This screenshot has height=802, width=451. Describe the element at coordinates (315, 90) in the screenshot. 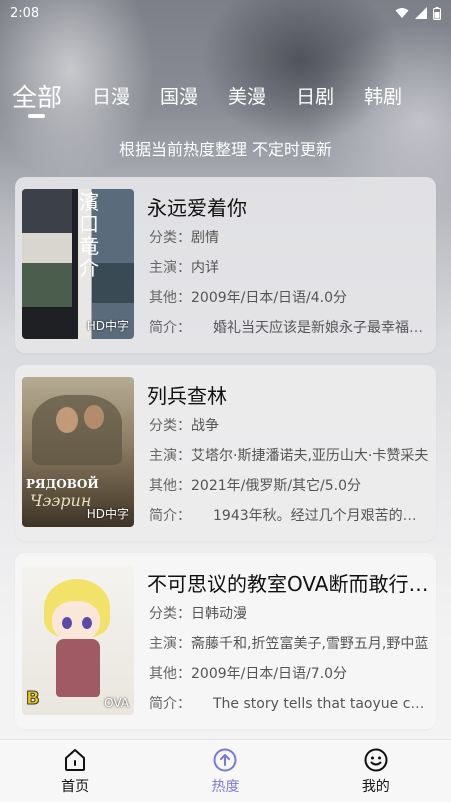

I see `tab-japanese-drama: 日剧` at that location.